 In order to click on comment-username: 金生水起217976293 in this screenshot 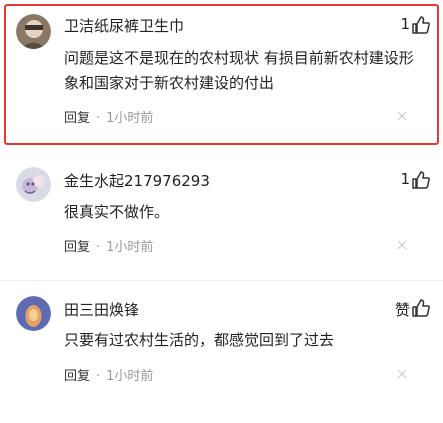, I will do `click(137, 180)`.